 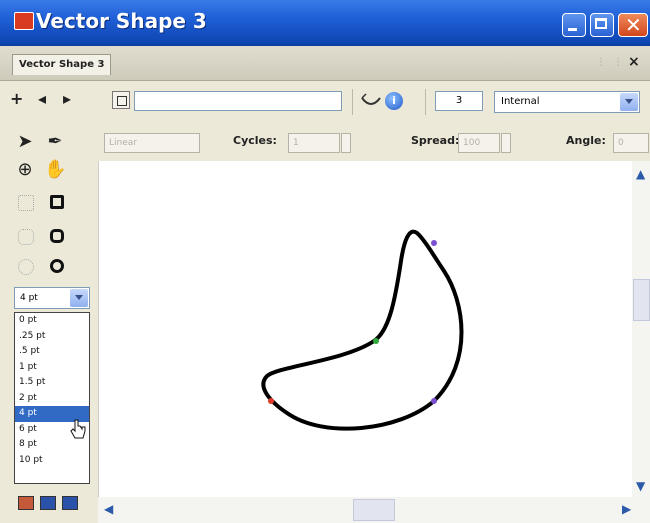 What do you see at coordinates (26, 237) in the screenshot?
I see `rounded-rect-fill-icon` at bounding box center [26, 237].